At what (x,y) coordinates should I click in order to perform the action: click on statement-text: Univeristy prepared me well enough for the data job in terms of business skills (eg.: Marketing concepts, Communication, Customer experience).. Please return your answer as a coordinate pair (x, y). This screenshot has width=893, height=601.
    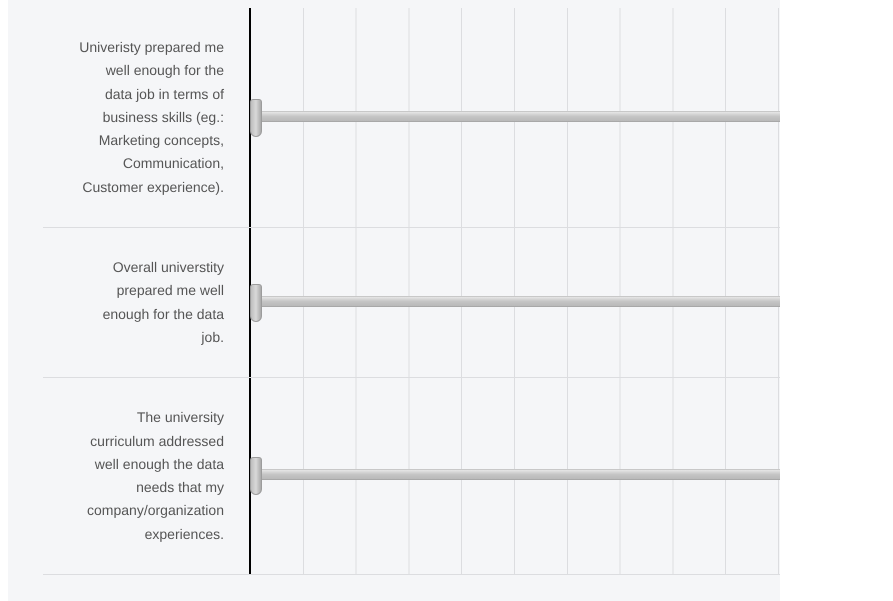
    Looking at the image, I should click on (151, 117).